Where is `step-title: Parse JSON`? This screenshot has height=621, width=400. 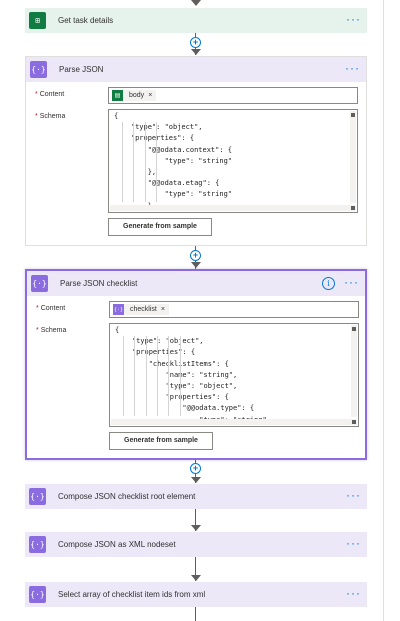
step-title: Parse JSON is located at coordinates (81, 69).